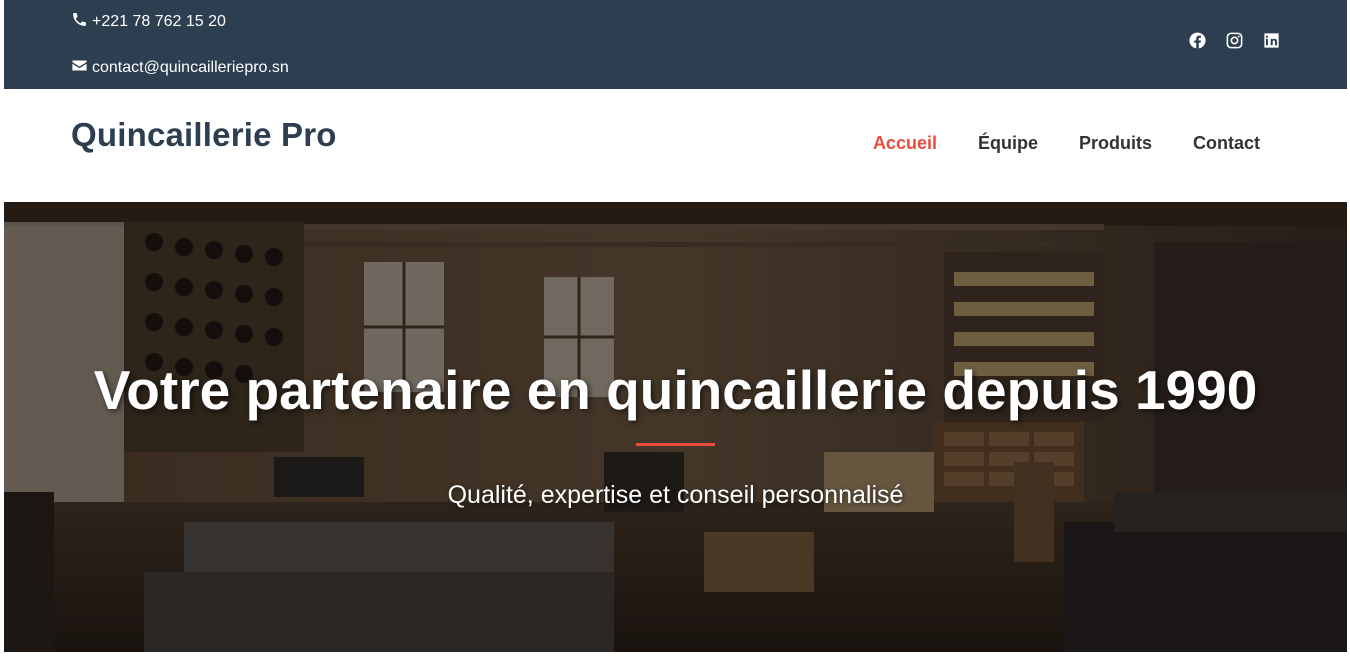 This screenshot has height=658, width=1350. I want to click on hero-divider, so click(675, 444).